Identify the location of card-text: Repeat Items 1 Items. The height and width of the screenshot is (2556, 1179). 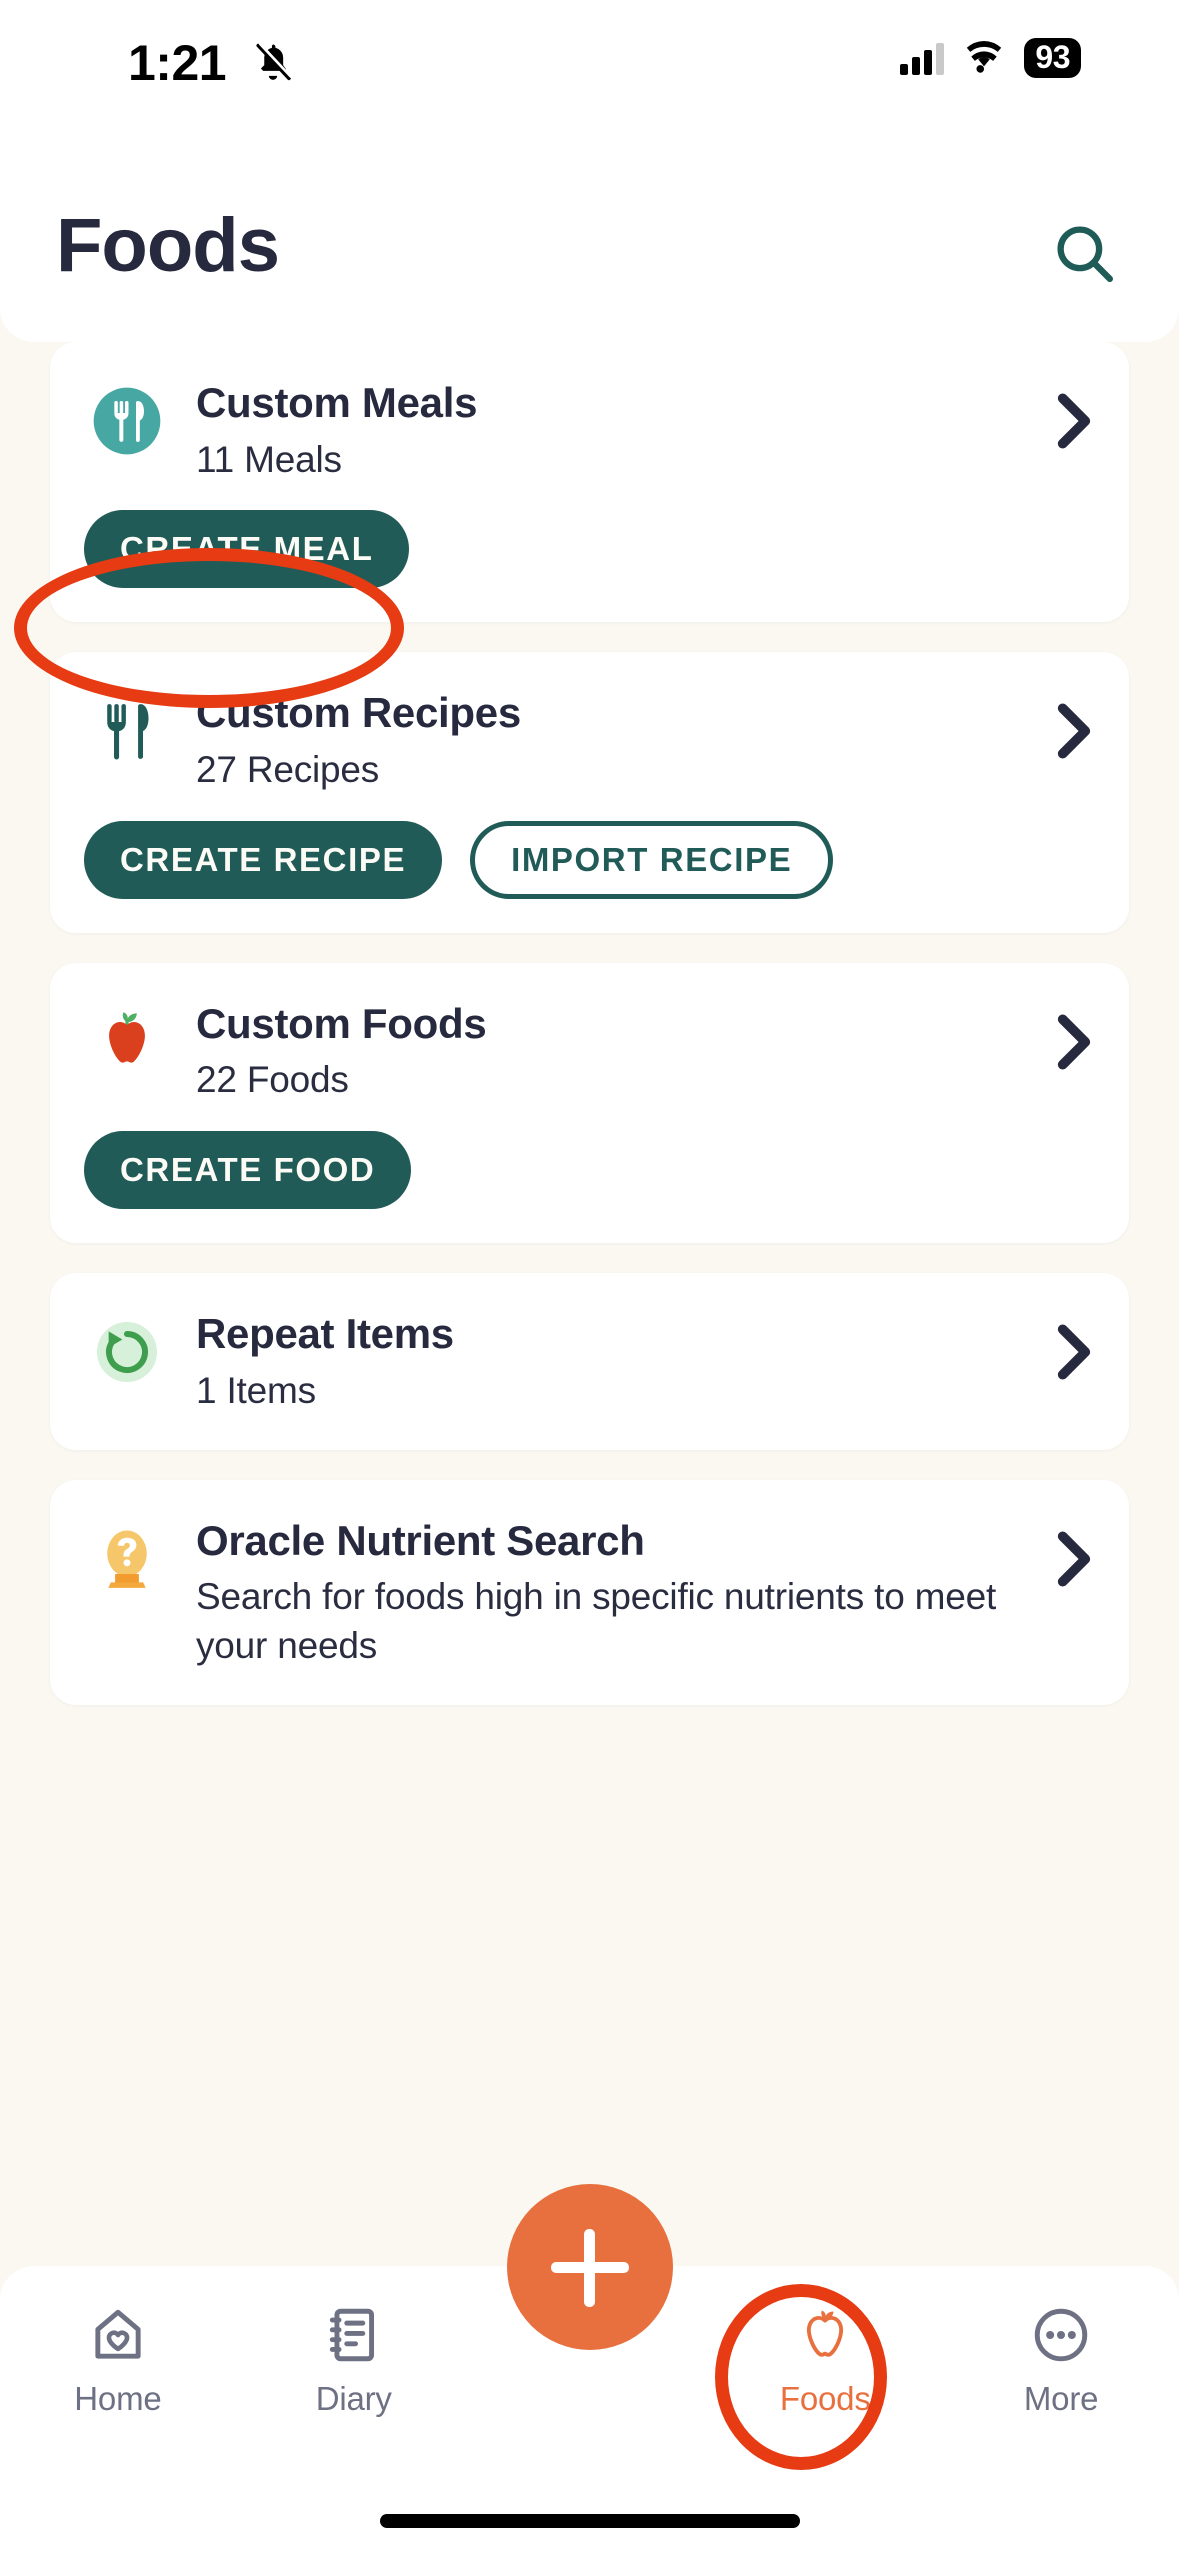
(613, 1361).